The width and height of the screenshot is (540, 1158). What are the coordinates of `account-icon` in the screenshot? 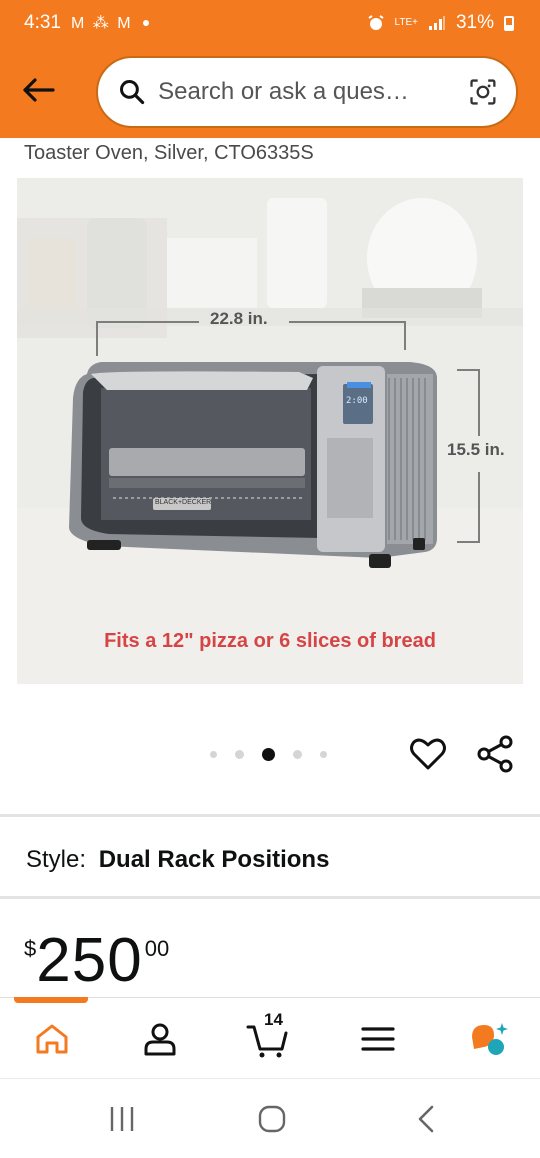 It's located at (160, 1039).